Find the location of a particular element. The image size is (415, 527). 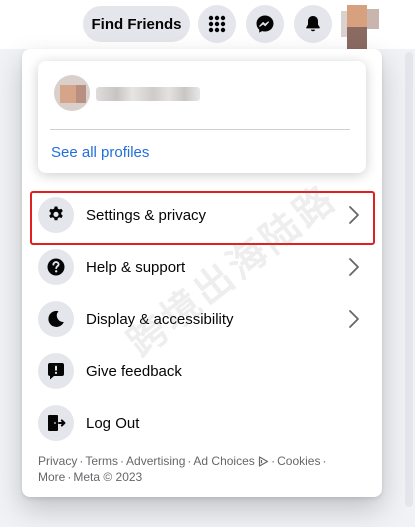

ad-choices-link: Ad Choices is located at coordinates (231, 461).